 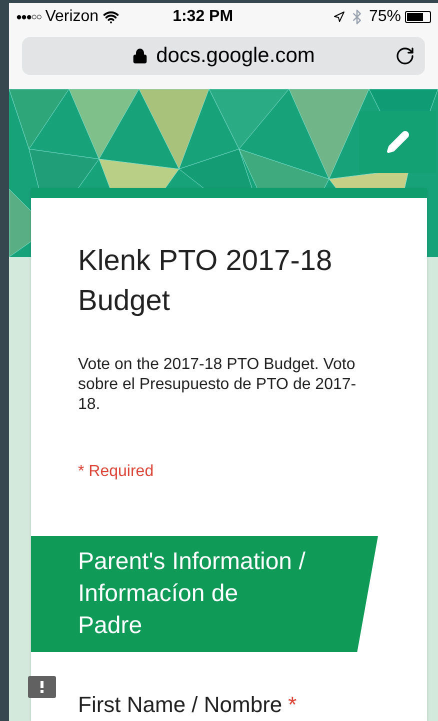 What do you see at coordinates (42, 687) in the screenshot?
I see `alert-icon` at bounding box center [42, 687].